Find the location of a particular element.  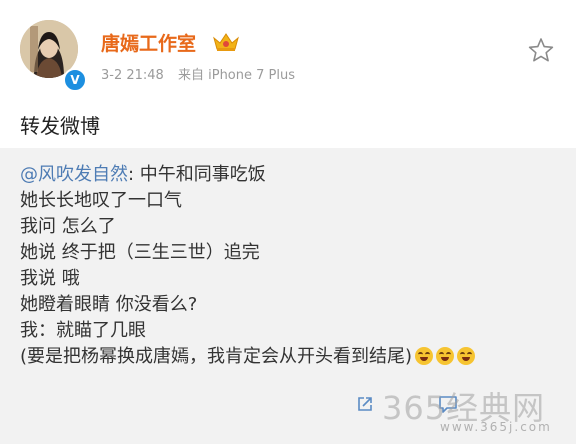

quoted-line: 她说 终于把（三生三世）追完 is located at coordinates (140, 252).